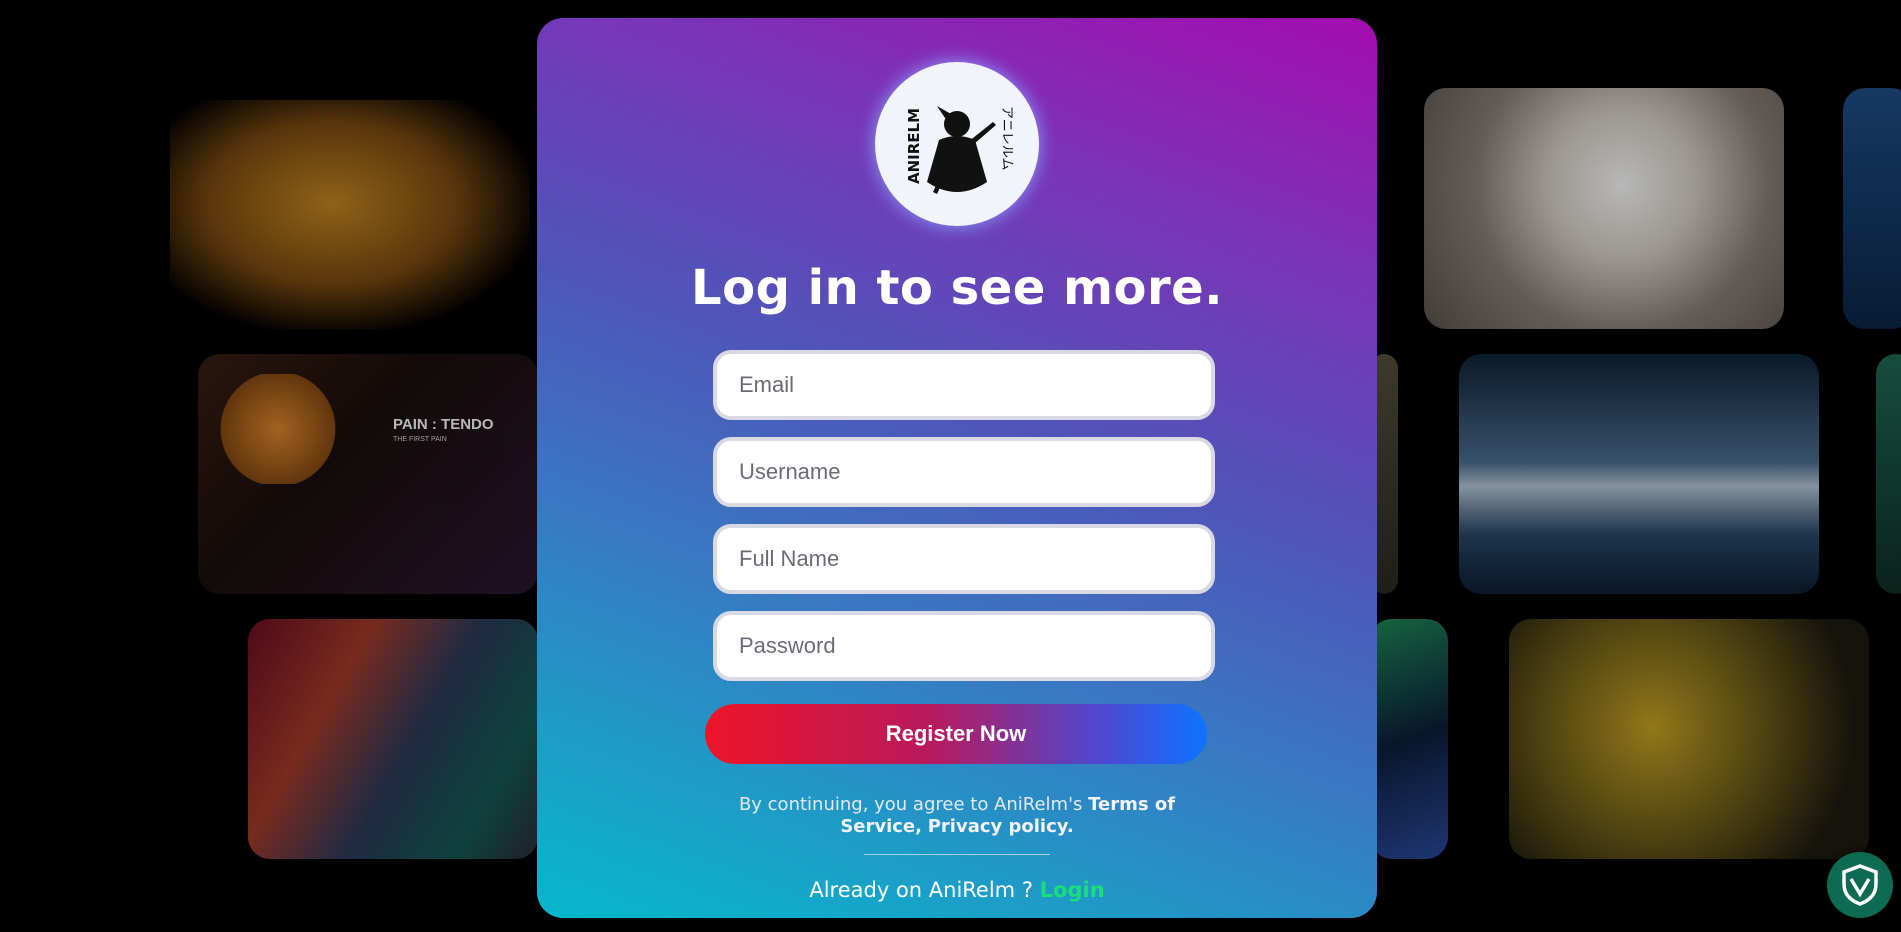 The height and width of the screenshot is (932, 1901). I want to click on privacy-policy-link: Privacy policy., so click(1001, 826).